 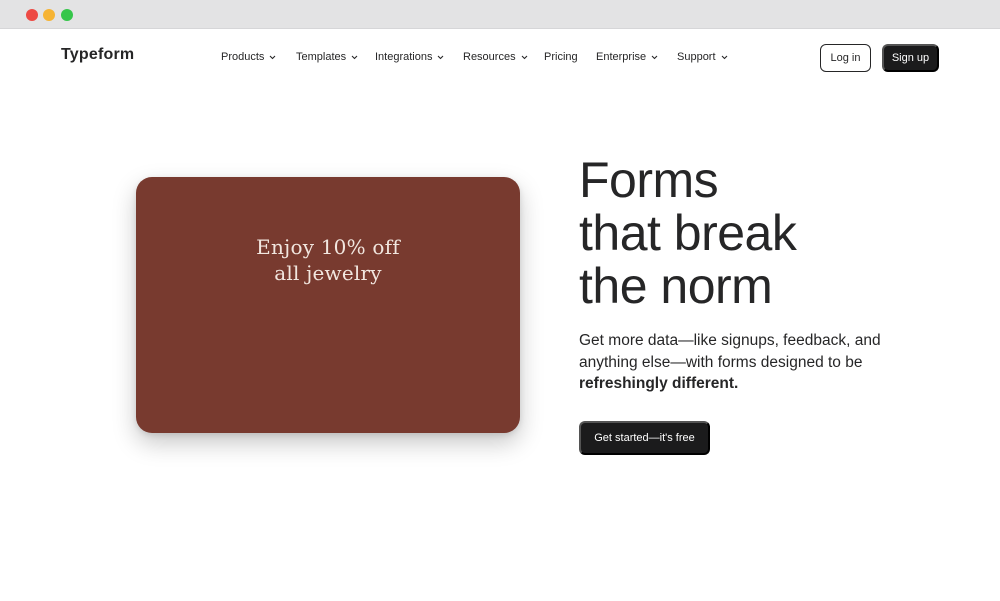 What do you see at coordinates (644, 438) in the screenshot?
I see `get-started-button: Get started—it's free` at bounding box center [644, 438].